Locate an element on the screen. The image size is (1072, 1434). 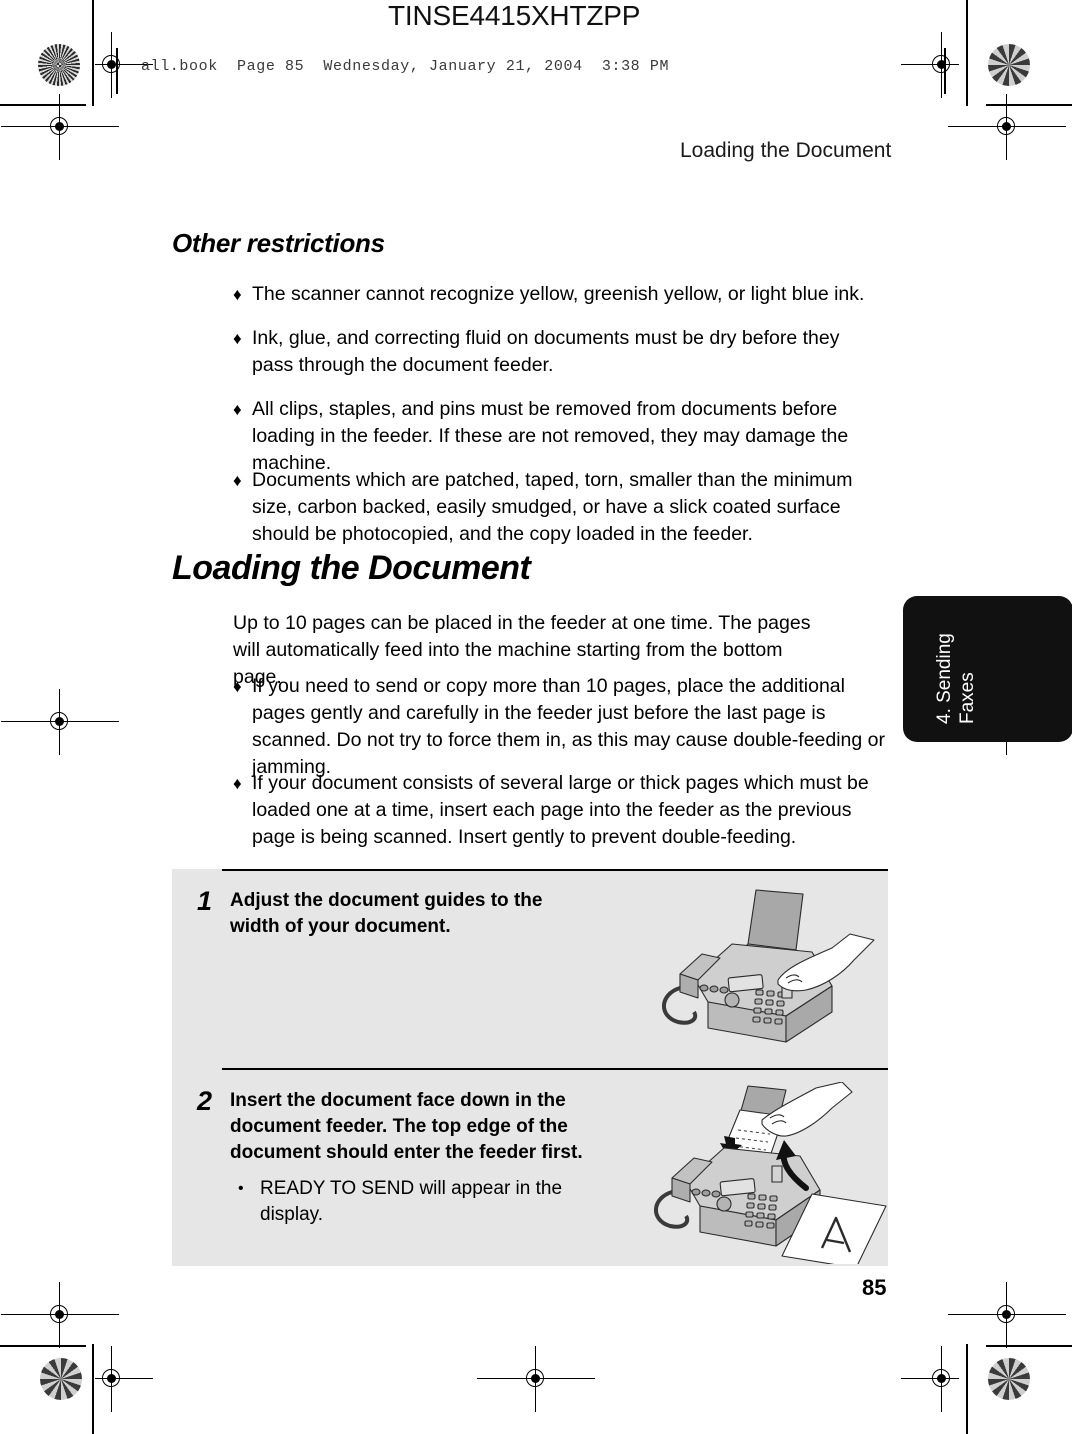
step-divider-top is located at coordinates (555, 870).